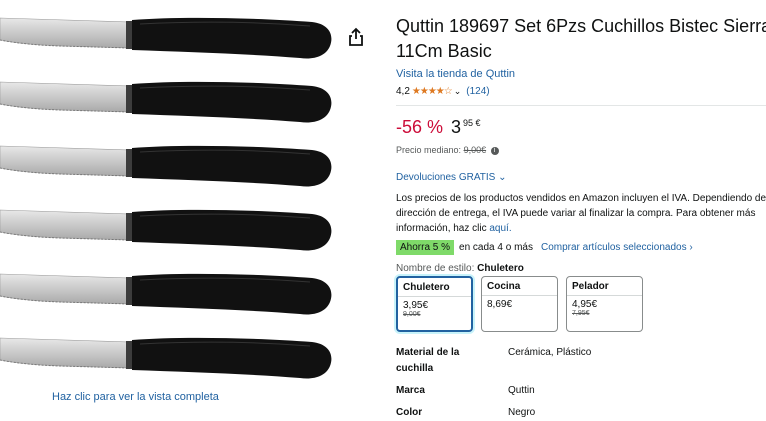 The image size is (766, 421). What do you see at coordinates (550, 352) in the screenshot?
I see `attribute-value: Cerámica, Plástico` at bounding box center [550, 352].